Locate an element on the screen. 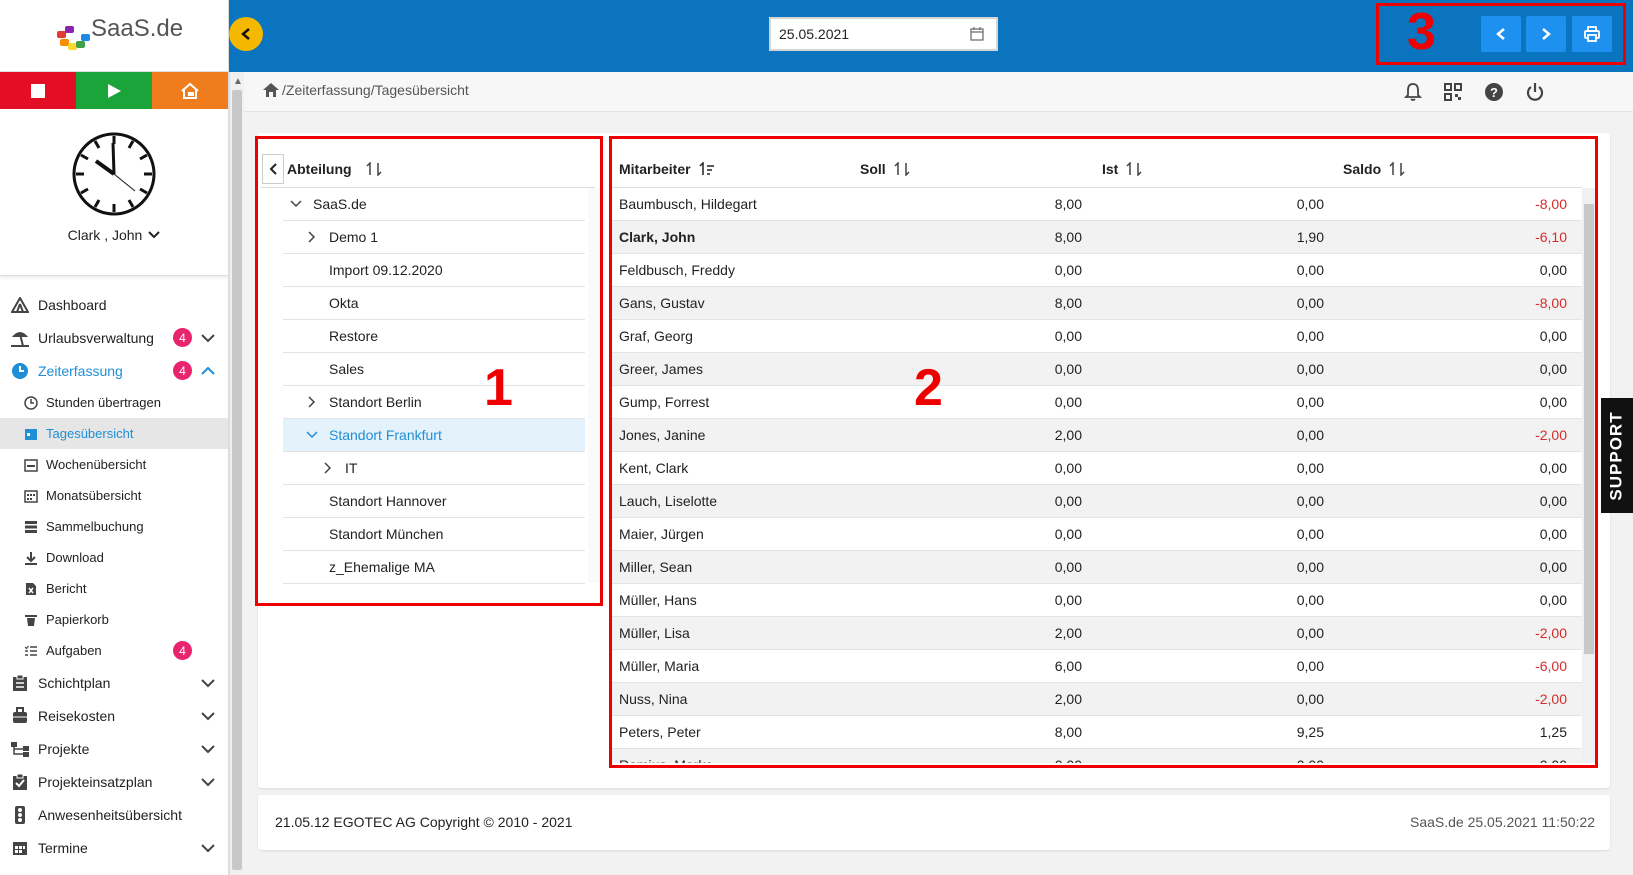 The image size is (1633, 875). submenu-label: Download is located at coordinates (75, 557).